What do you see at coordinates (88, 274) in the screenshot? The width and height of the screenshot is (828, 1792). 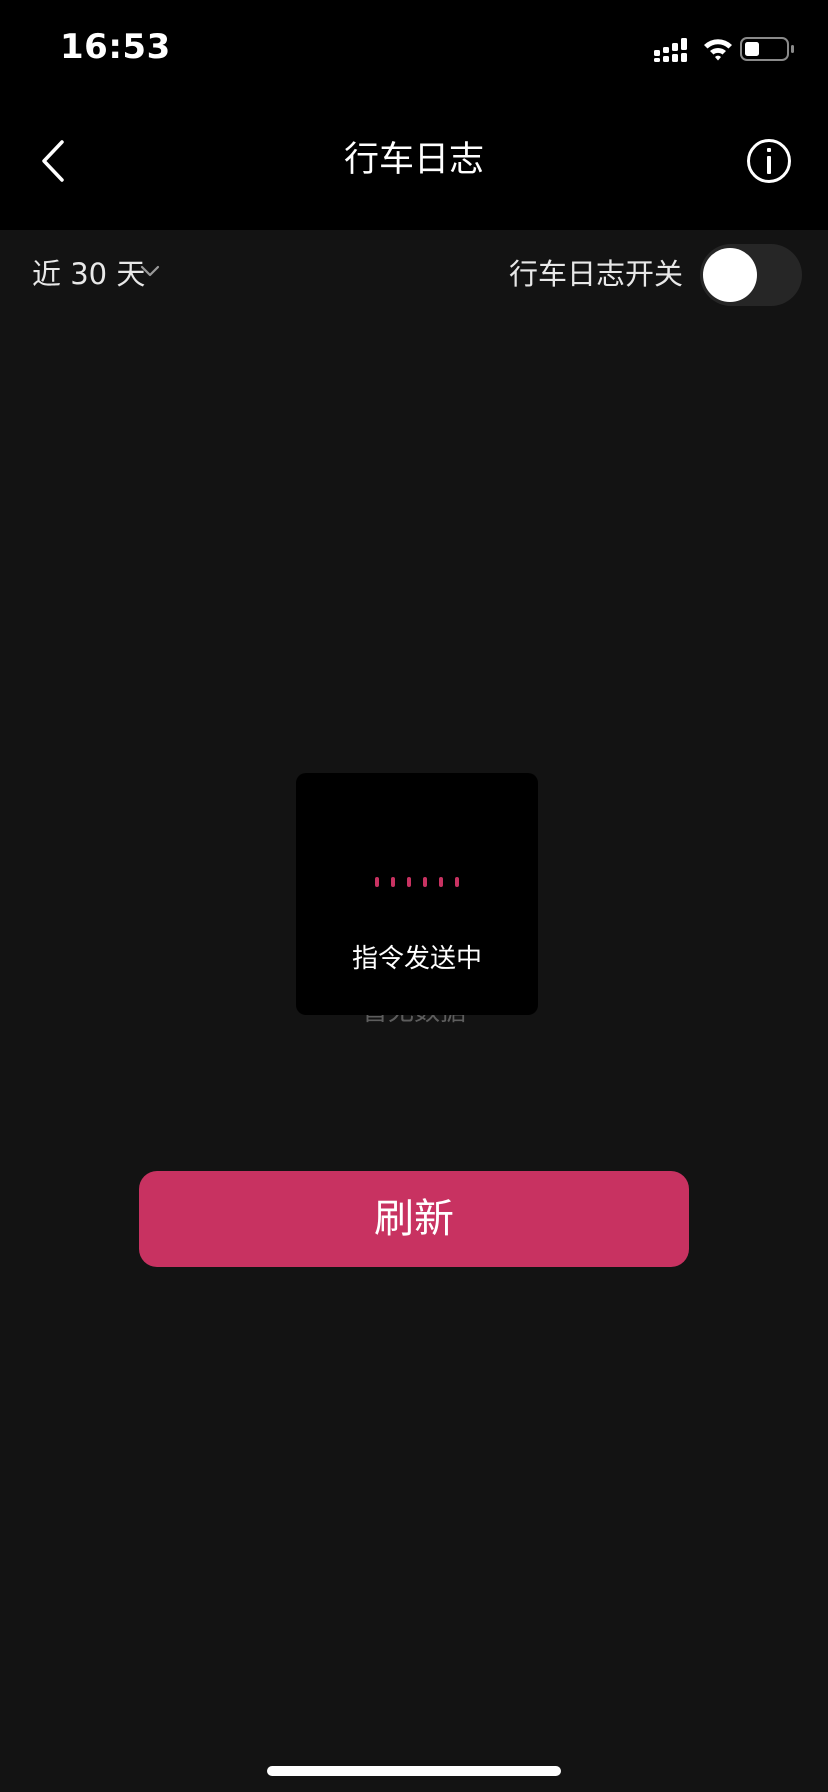 I see `period-selector: 近 30 天` at bounding box center [88, 274].